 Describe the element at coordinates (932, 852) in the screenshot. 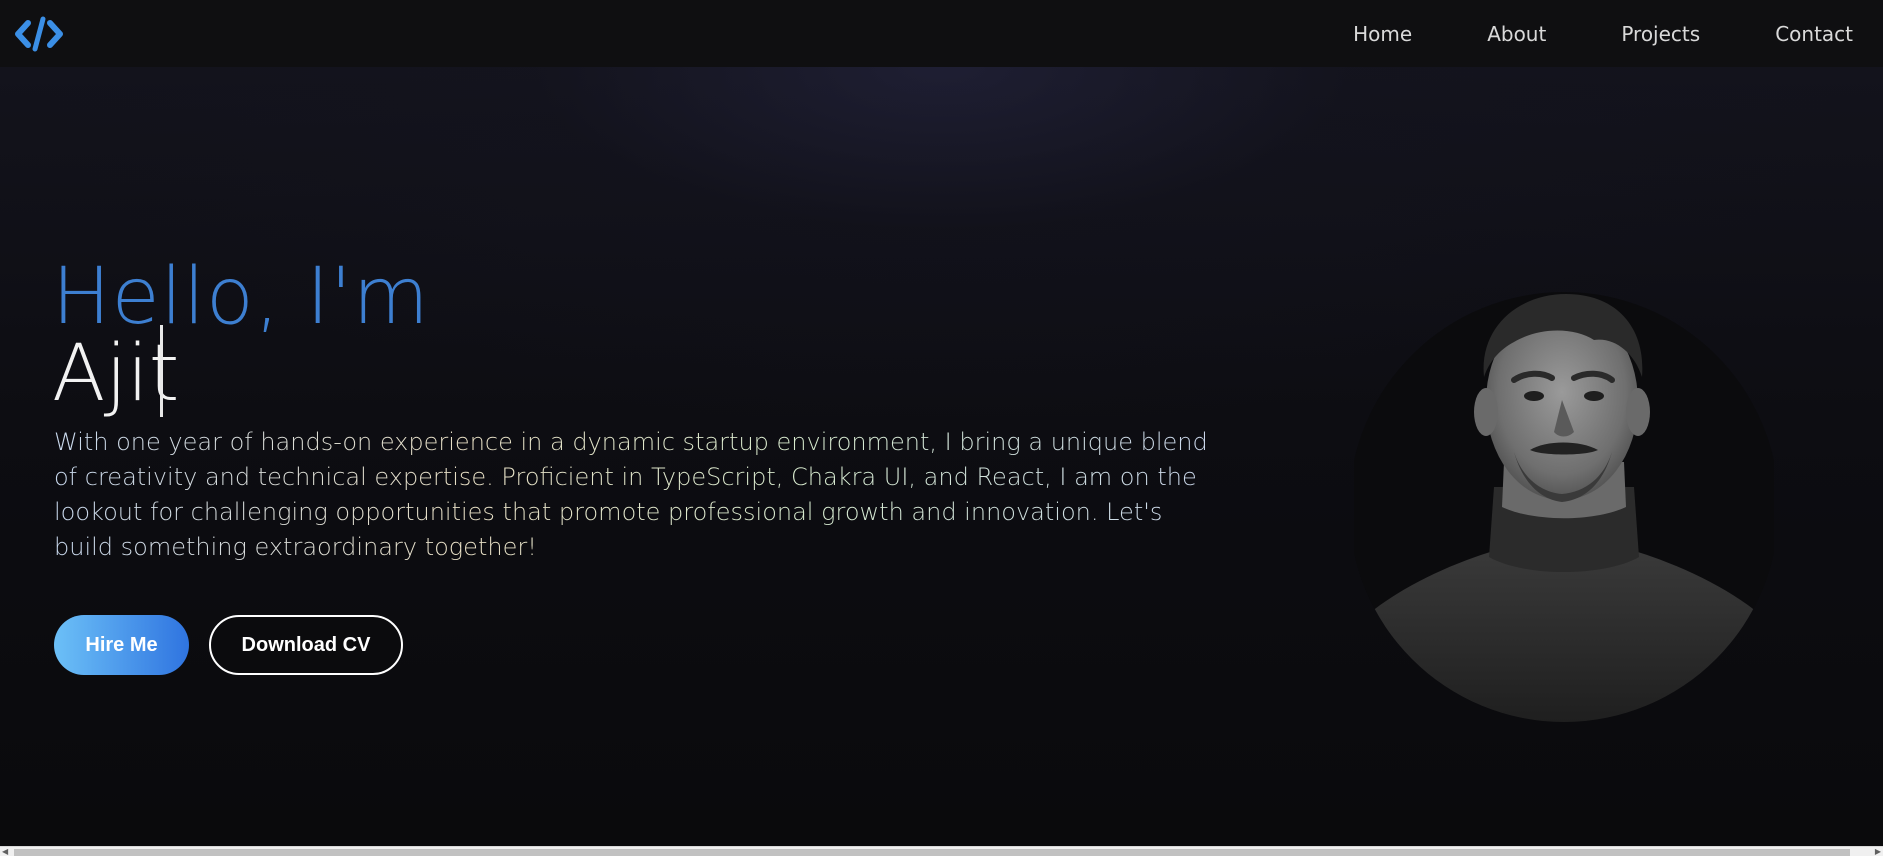

I see `scrollbar-thumb` at that location.